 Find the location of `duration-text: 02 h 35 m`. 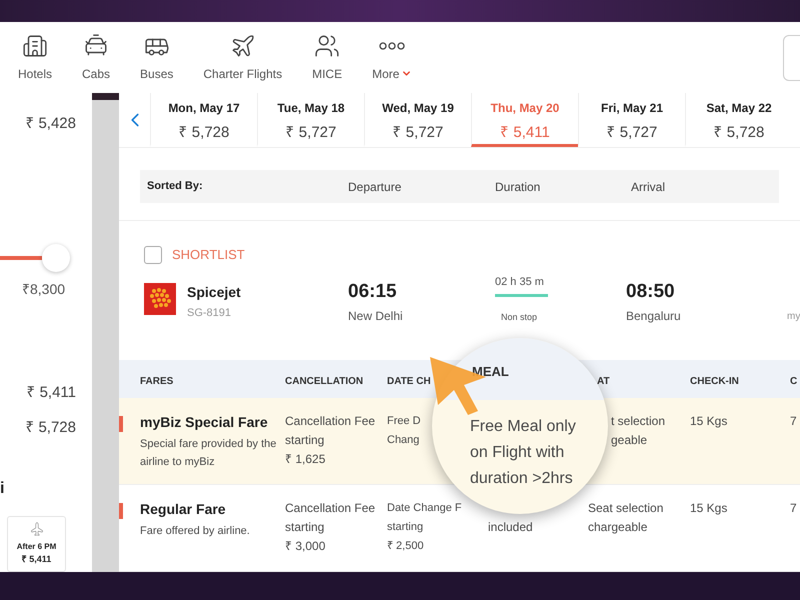

duration-text: 02 h 35 m is located at coordinates (519, 282).